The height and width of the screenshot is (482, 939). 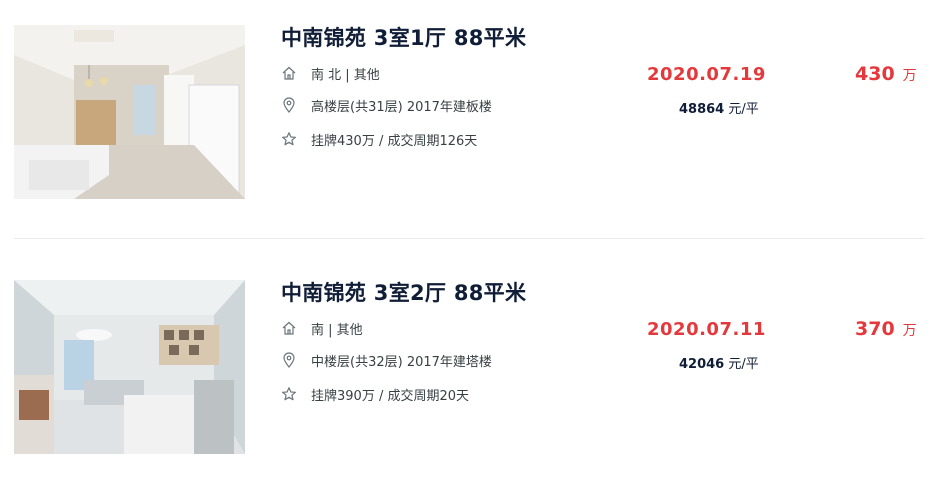 I want to click on unit-price: 48864 元/平, so click(x=719, y=107).